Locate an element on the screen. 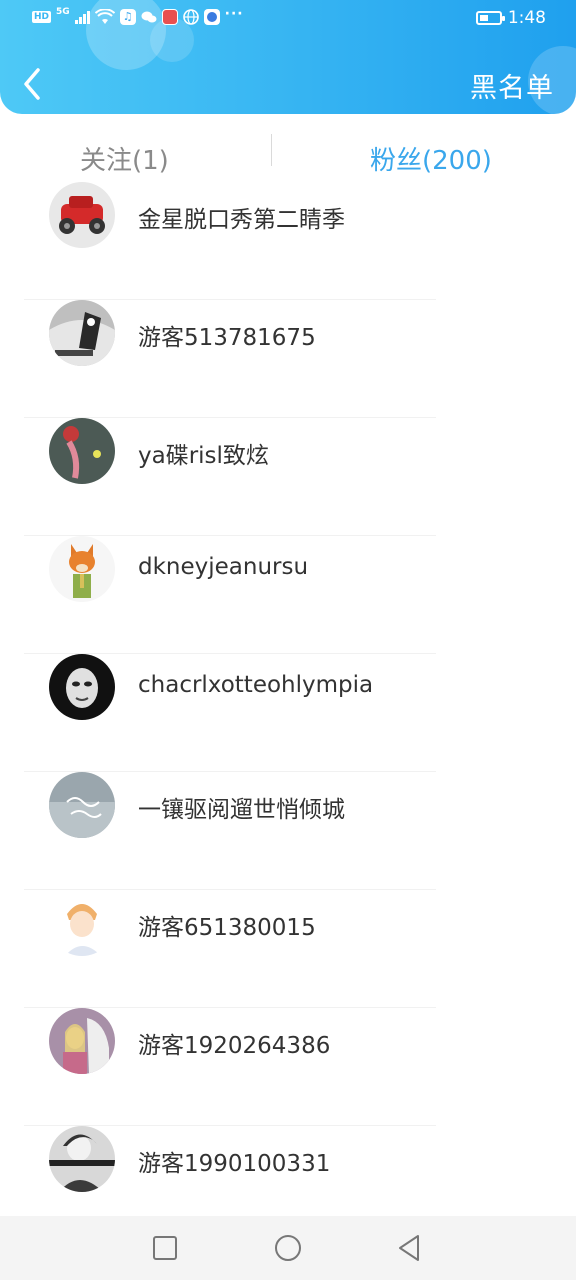 This screenshot has height=1280, width=576. tab-following: 关注(1) is located at coordinates (124, 158).